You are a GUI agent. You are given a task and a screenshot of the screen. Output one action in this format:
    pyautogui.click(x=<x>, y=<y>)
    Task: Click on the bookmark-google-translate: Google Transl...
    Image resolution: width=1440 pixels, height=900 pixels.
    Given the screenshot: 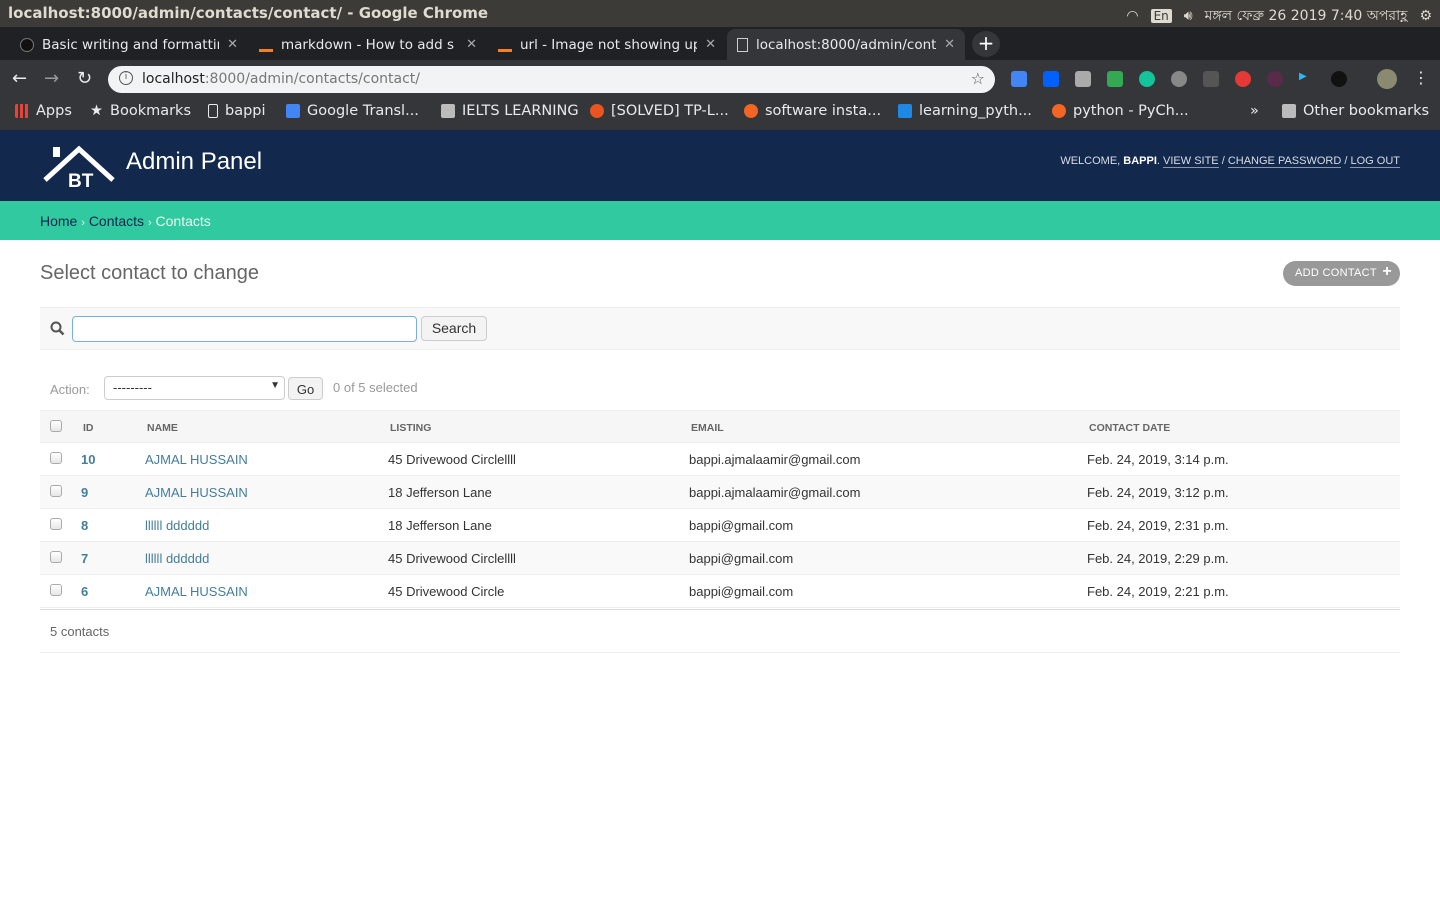 What is the action you would take?
    pyautogui.click(x=352, y=111)
    